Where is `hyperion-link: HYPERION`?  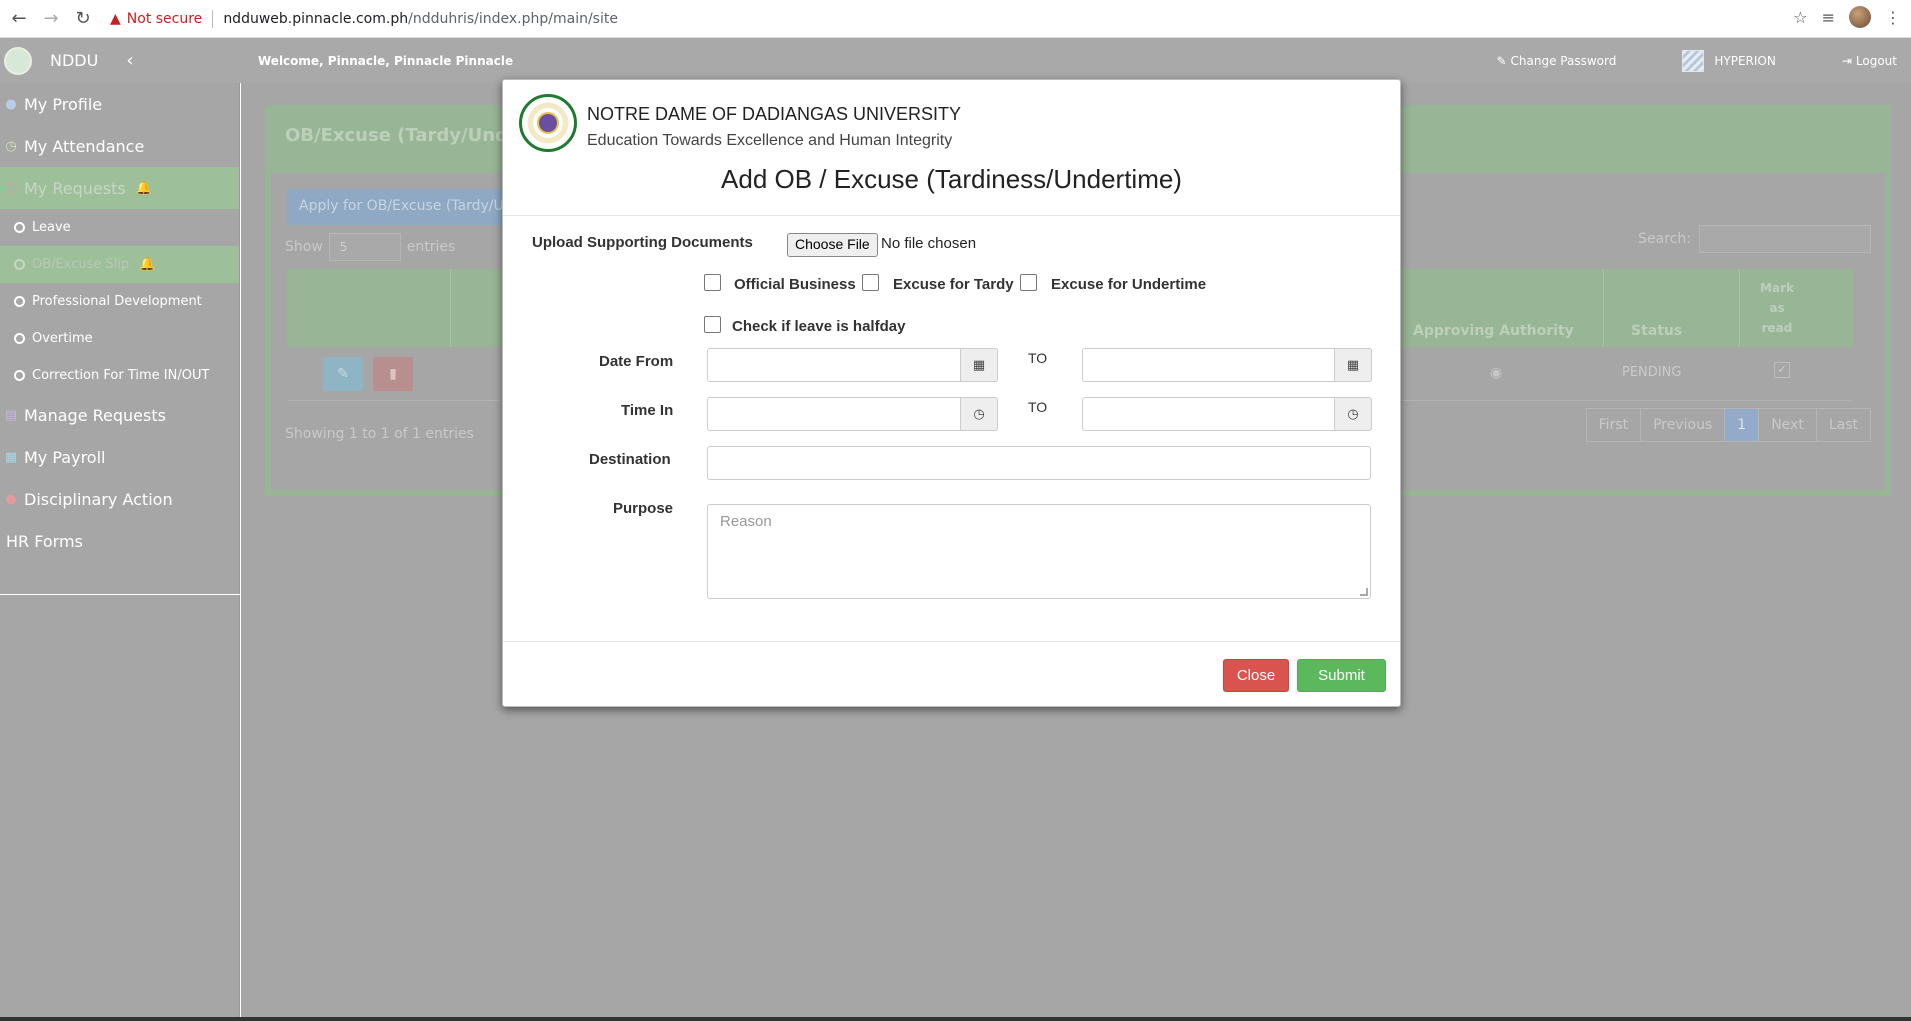
hyperion-link: HYPERION is located at coordinates (1729, 60).